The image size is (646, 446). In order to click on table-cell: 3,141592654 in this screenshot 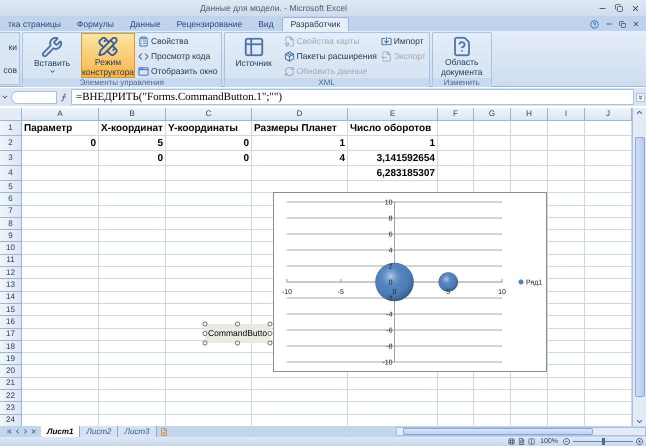, I will do `click(393, 158)`.